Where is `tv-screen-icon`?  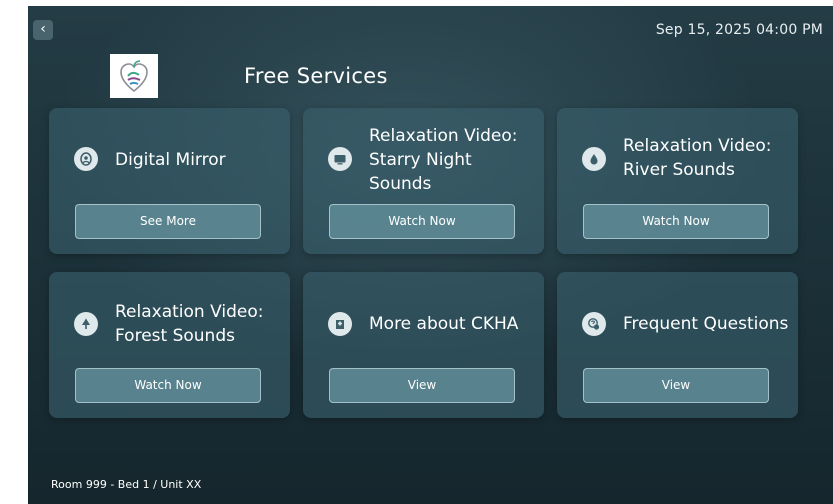 tv-screen-icon is located at coordinates (340, 159).